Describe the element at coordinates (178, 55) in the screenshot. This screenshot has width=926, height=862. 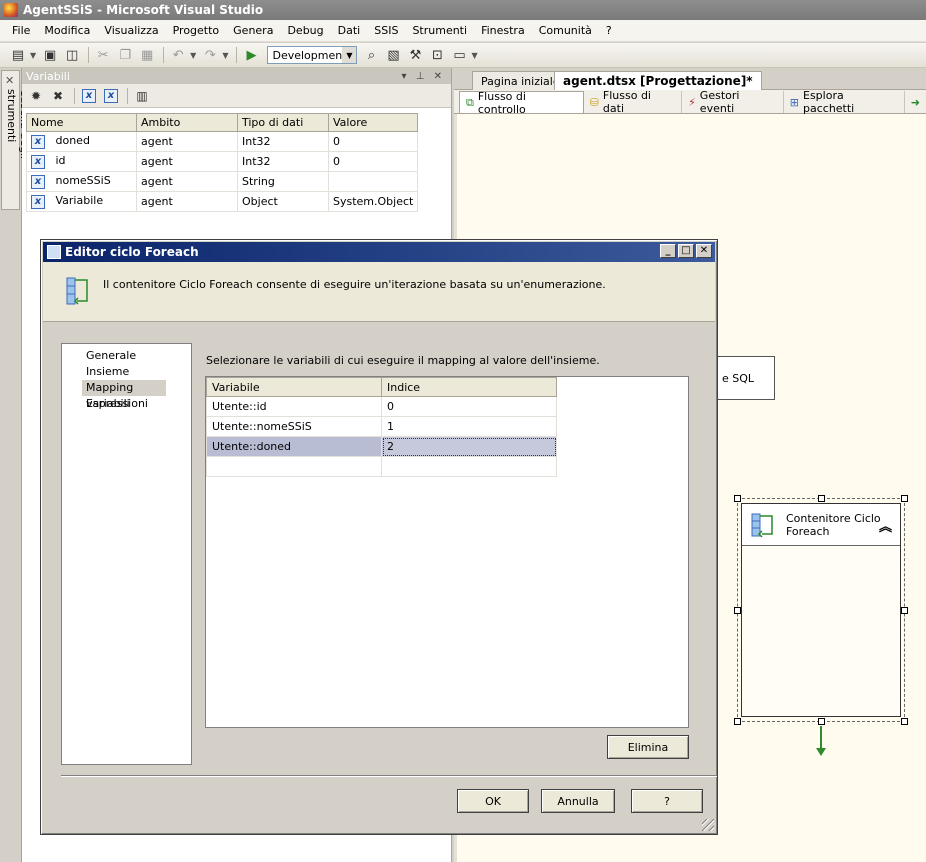
I see `undo-icon: ↶` at that location.